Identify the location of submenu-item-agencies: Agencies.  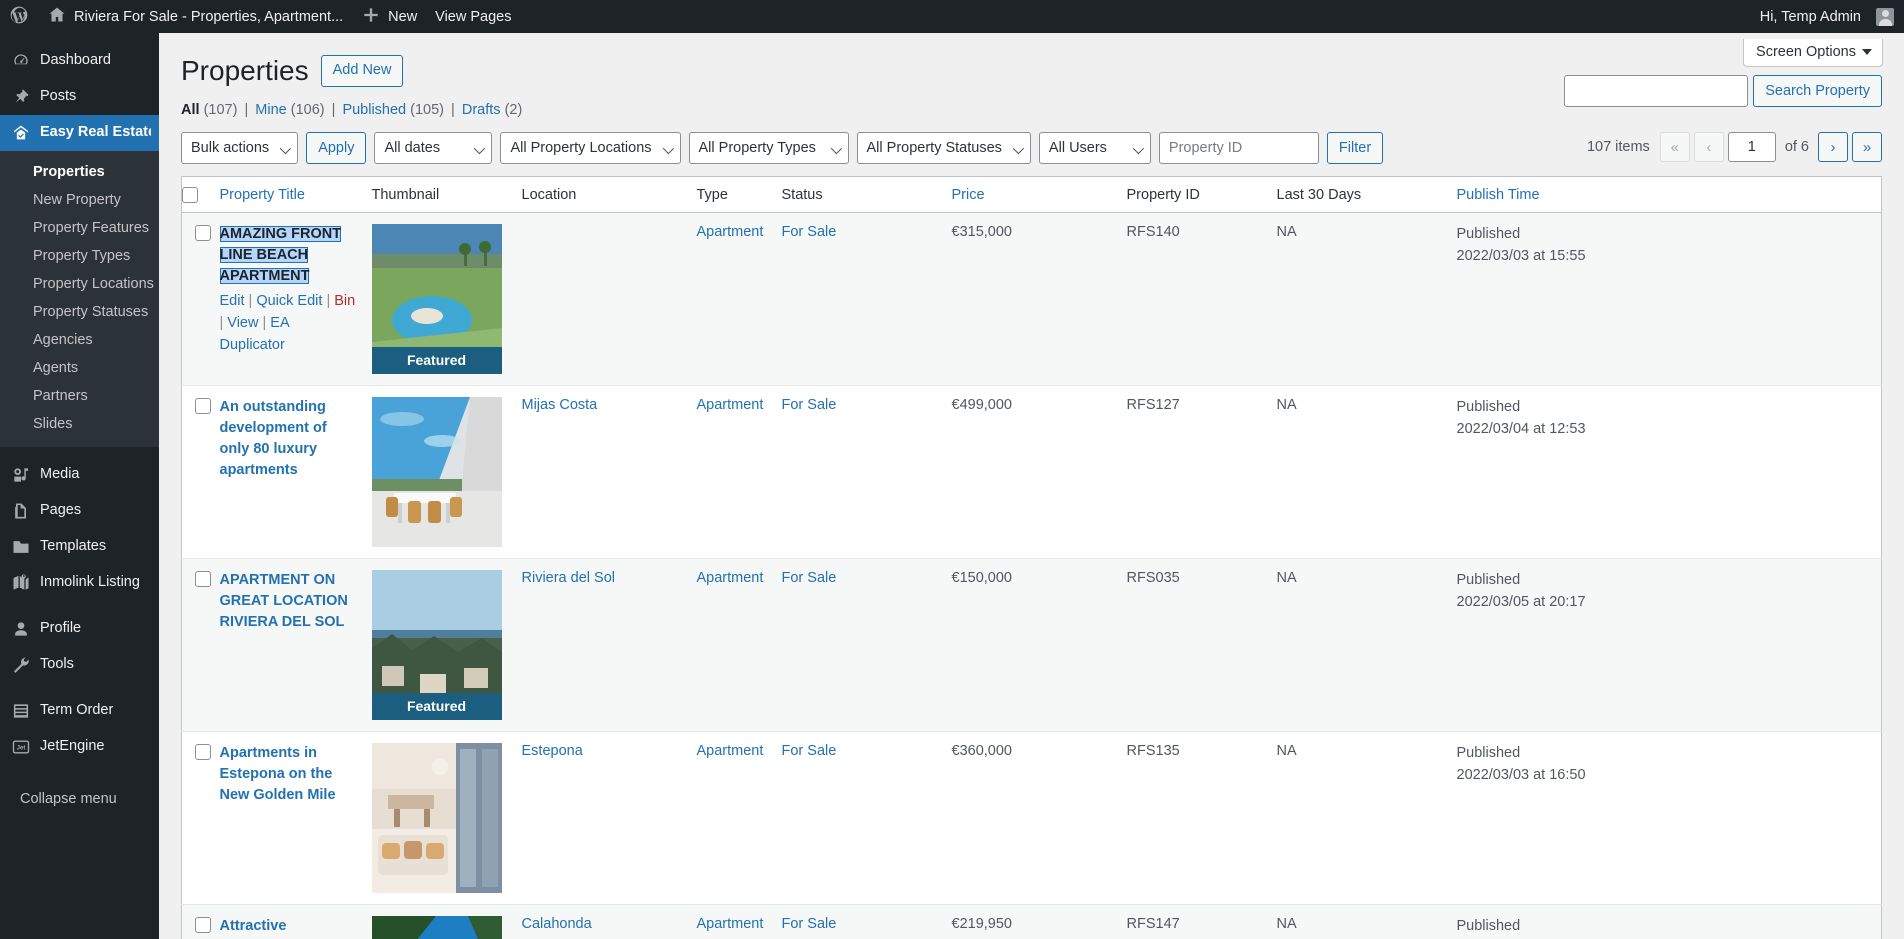
(79, 340).